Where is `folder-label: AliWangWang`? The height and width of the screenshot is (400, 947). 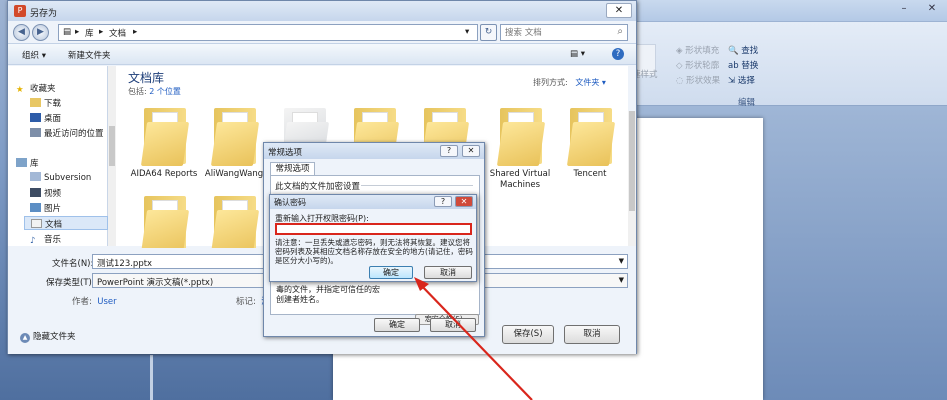
folder-label: AliWangWang is located at coordinates (234, 174).